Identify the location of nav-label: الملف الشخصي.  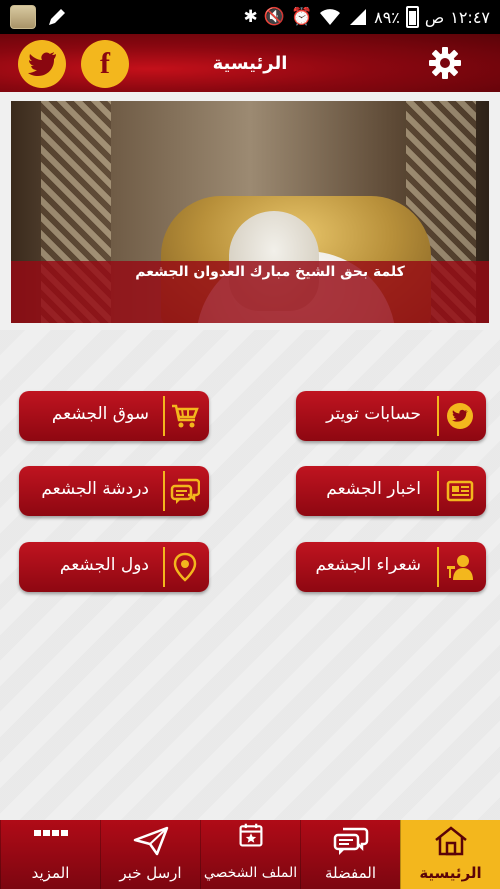
(250, 873).